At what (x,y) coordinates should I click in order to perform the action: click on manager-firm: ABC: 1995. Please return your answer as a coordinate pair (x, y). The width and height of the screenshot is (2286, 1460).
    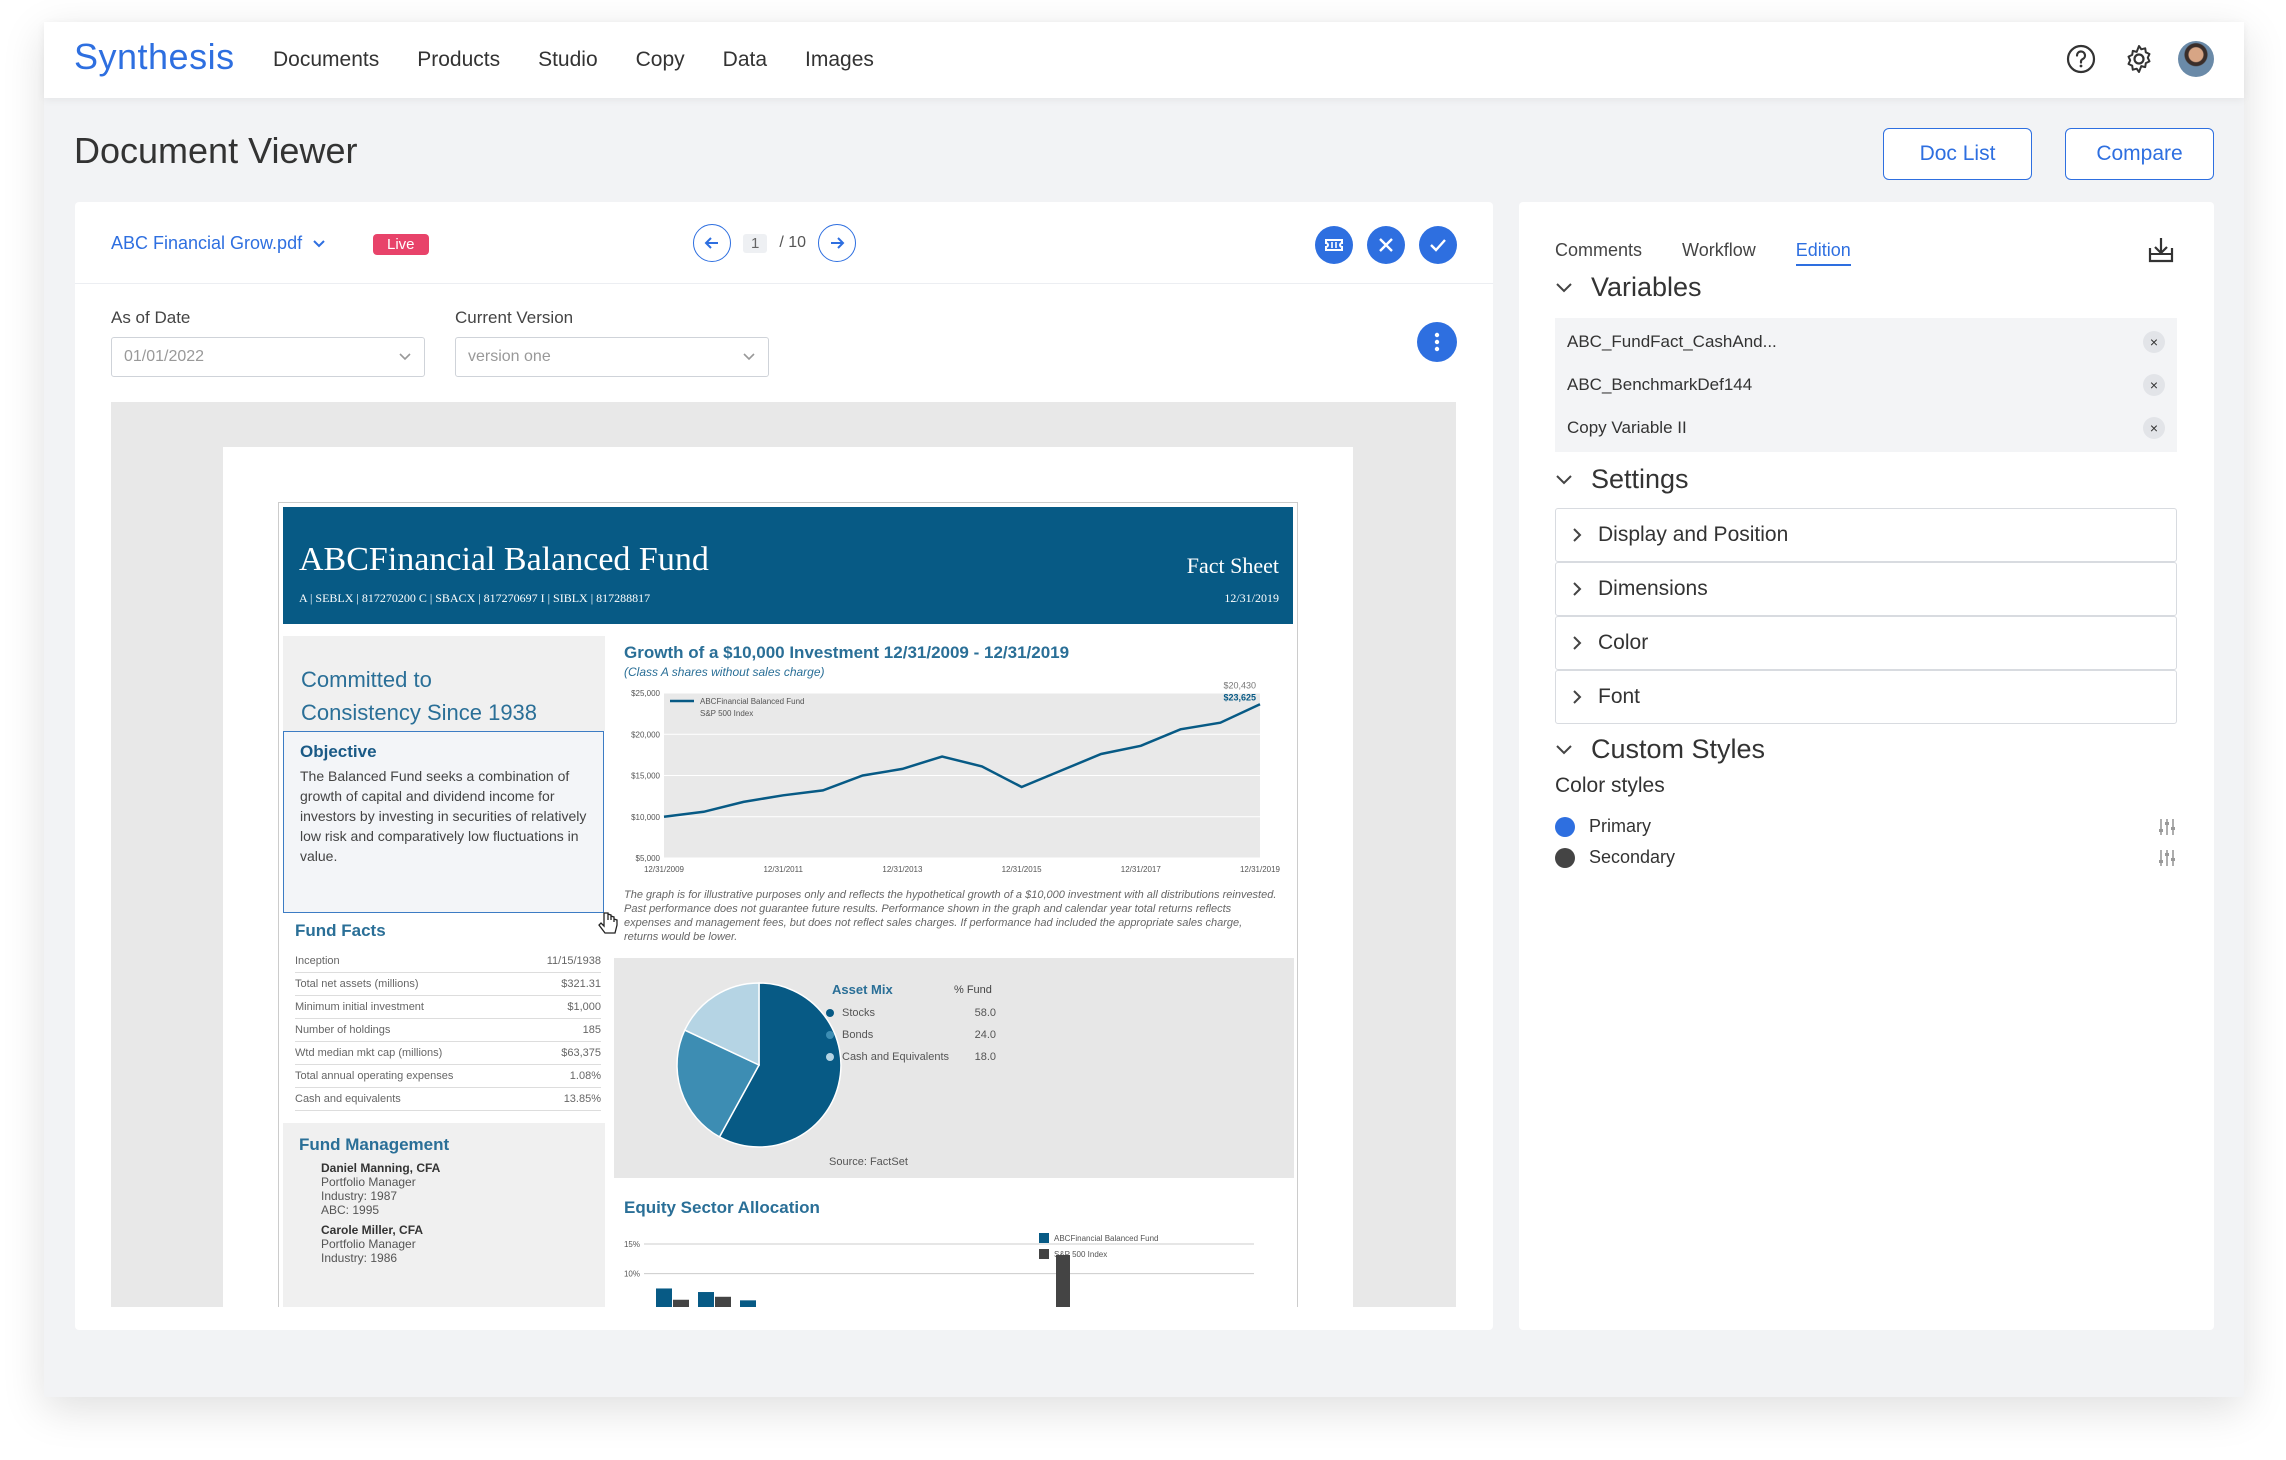
    Looking at the image, I should click on (350, 1210).